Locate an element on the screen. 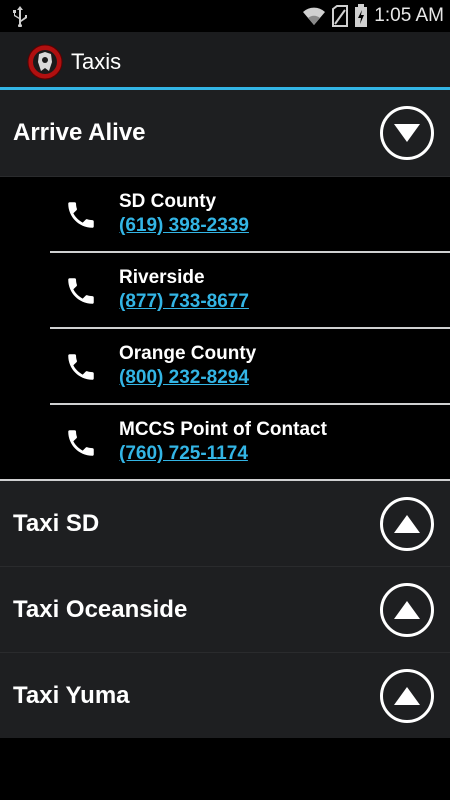 The image size is (450, 800). action-bar: Taxis is located at coordinates (225, 61).